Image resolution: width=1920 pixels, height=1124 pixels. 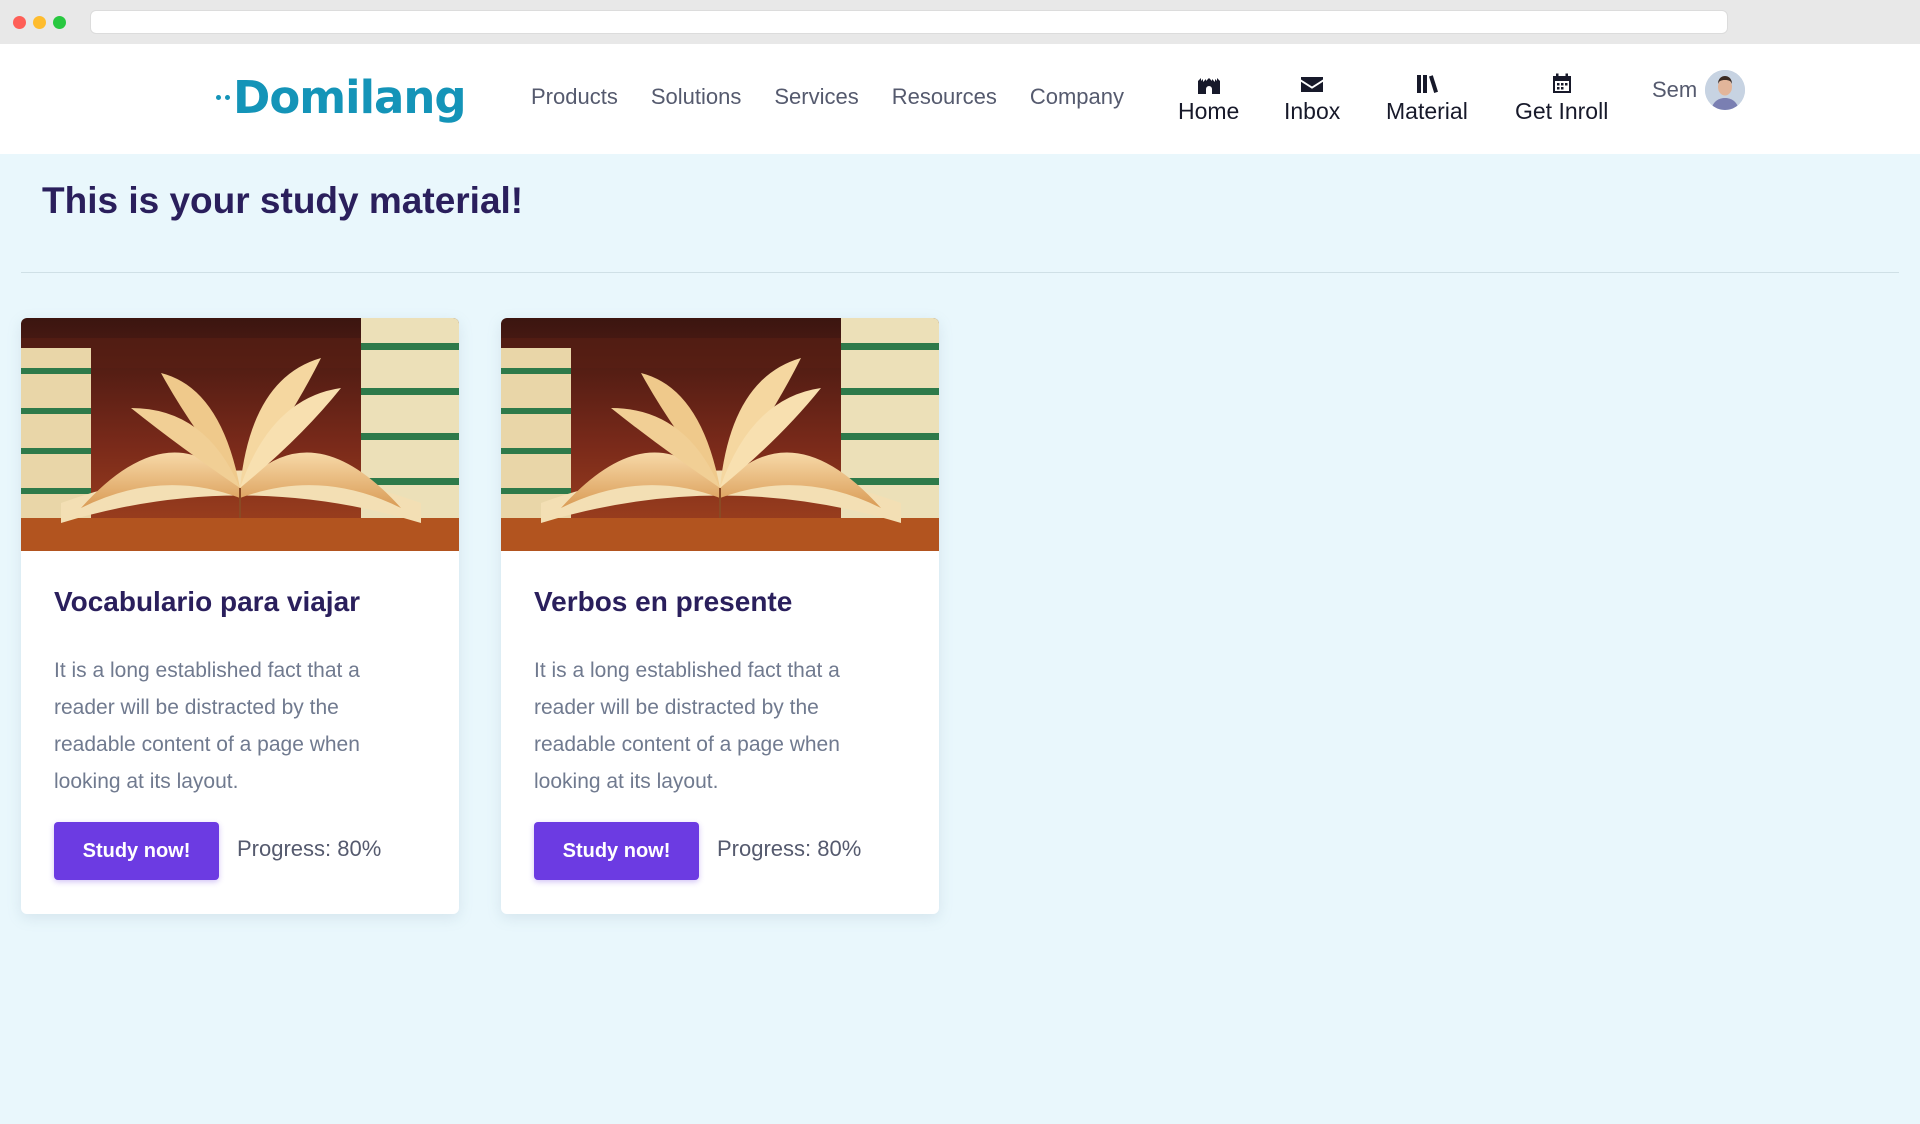 I want to click on nav-item-get-inroll: Get Inroll, so click(x=1561, y=98).